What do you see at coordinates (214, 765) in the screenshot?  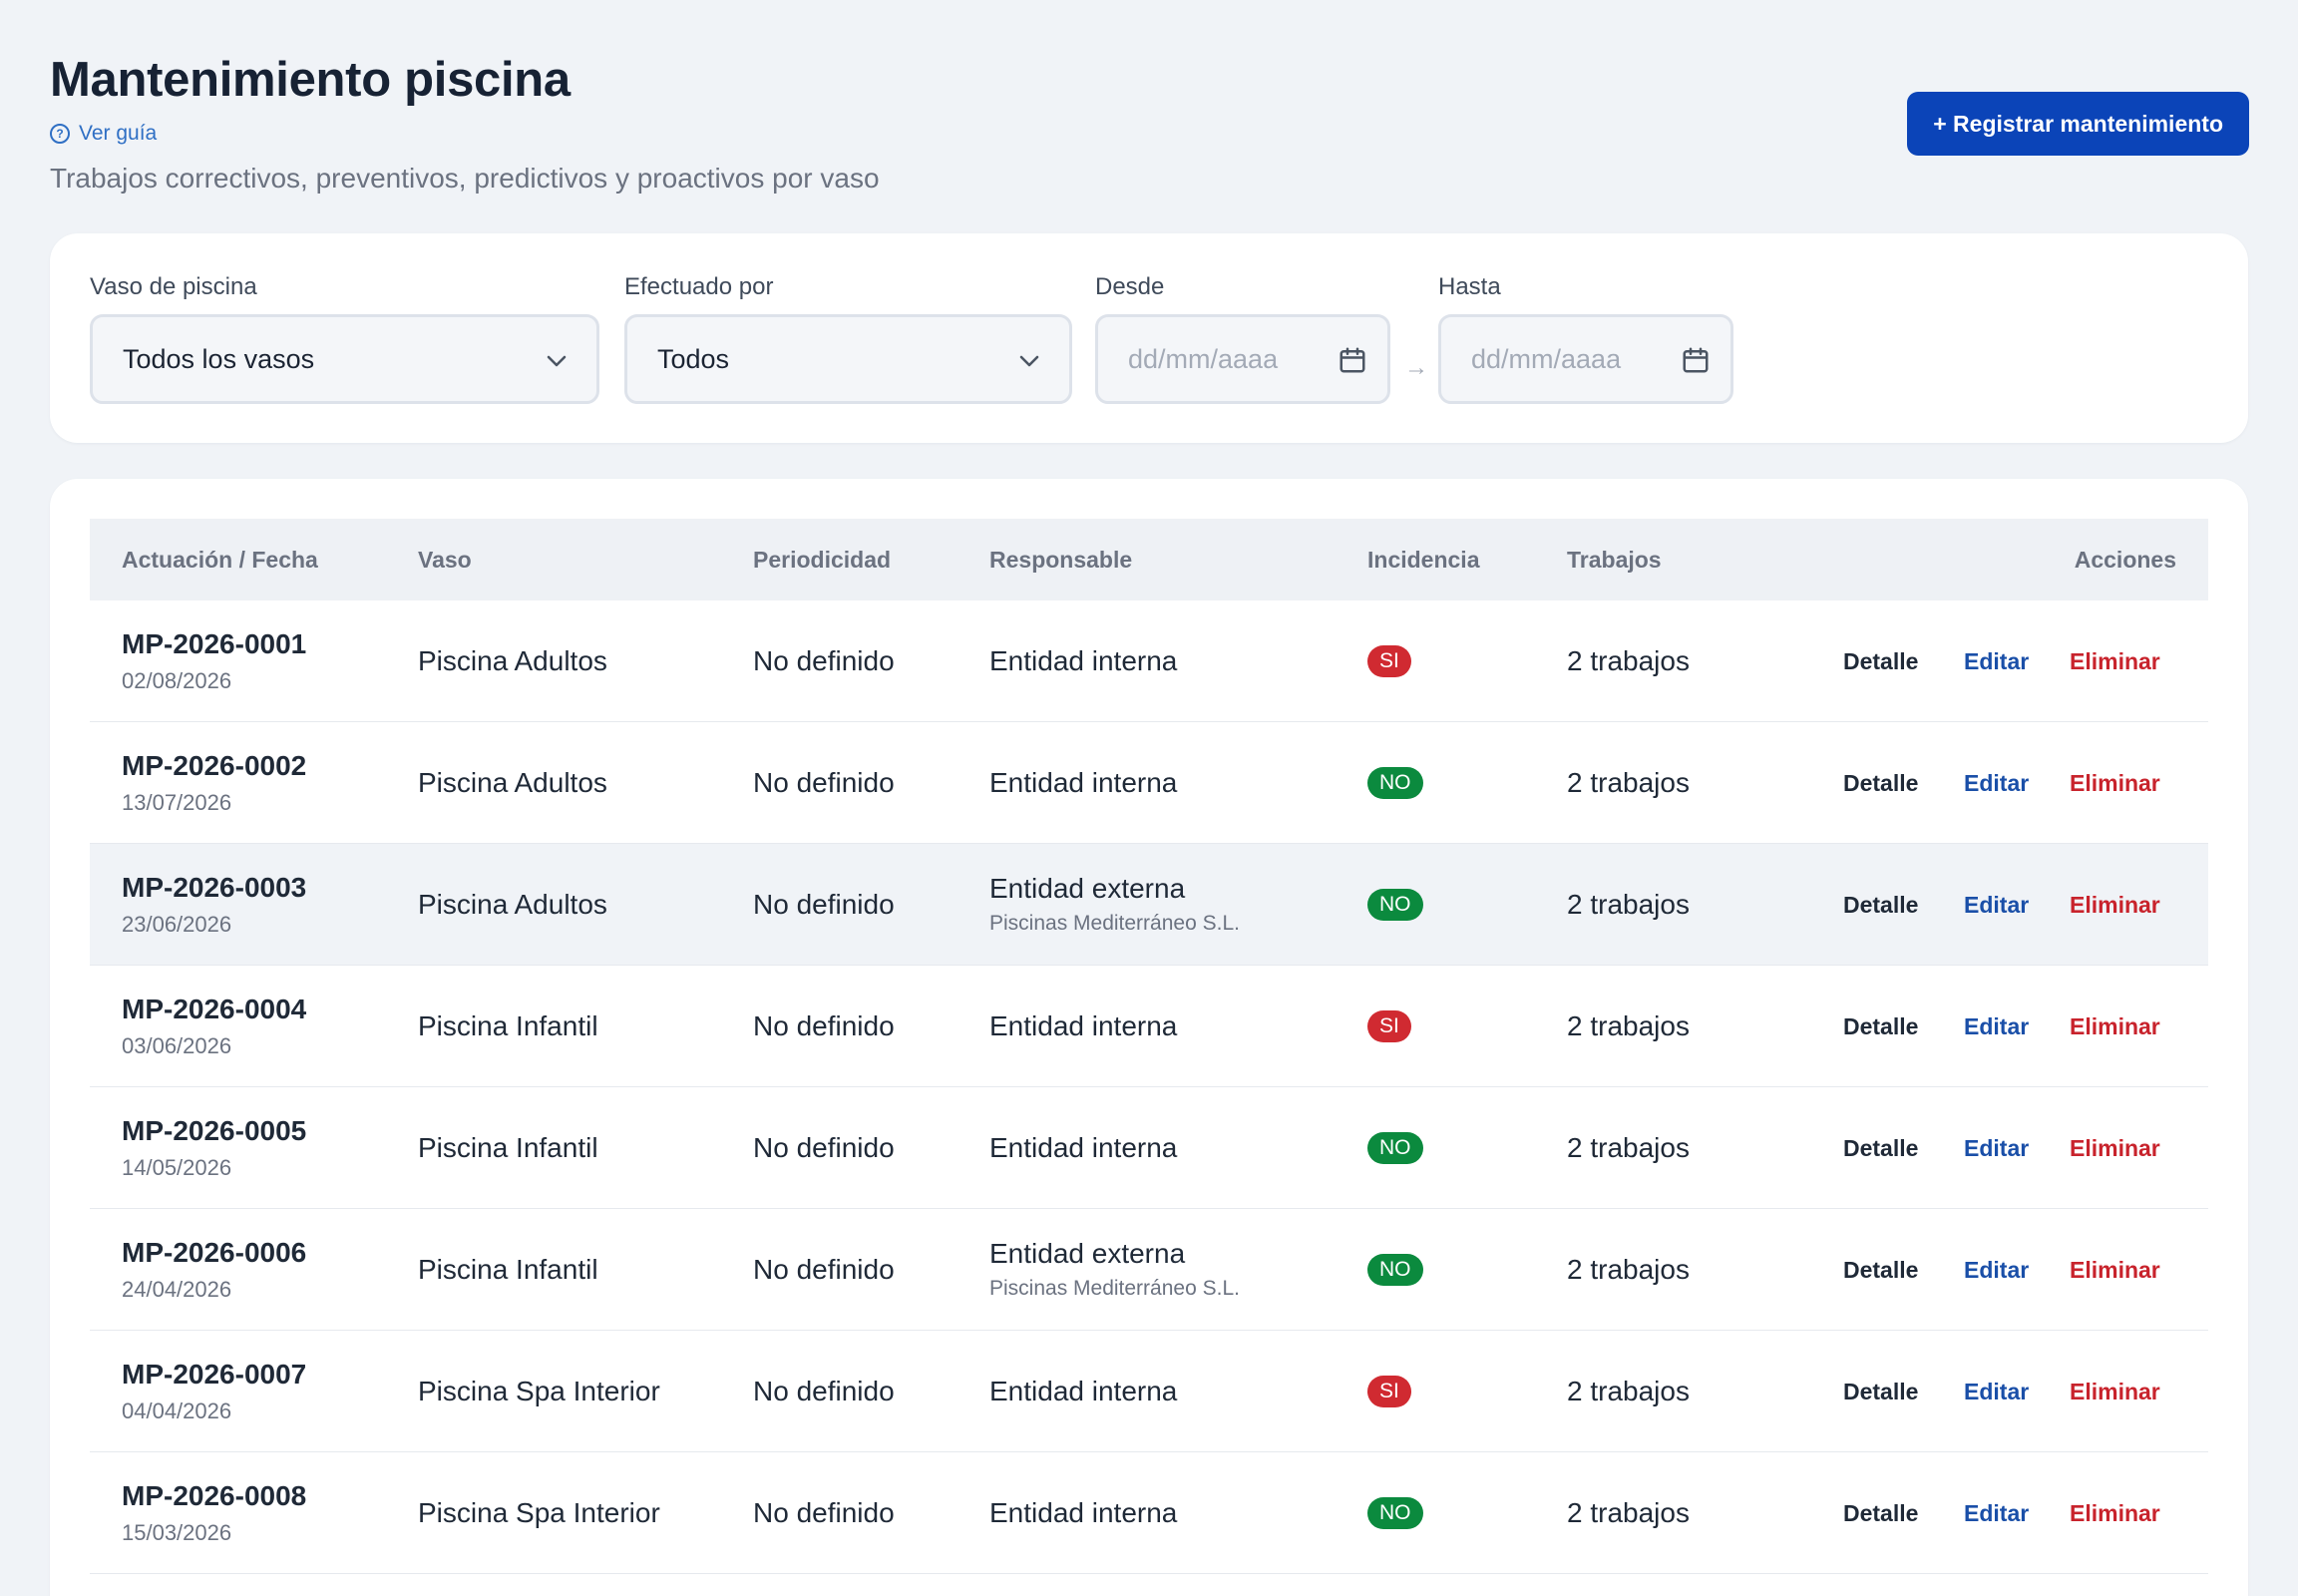 I see `row-id: MP-2026-0002` at bounding box center [214, 765].